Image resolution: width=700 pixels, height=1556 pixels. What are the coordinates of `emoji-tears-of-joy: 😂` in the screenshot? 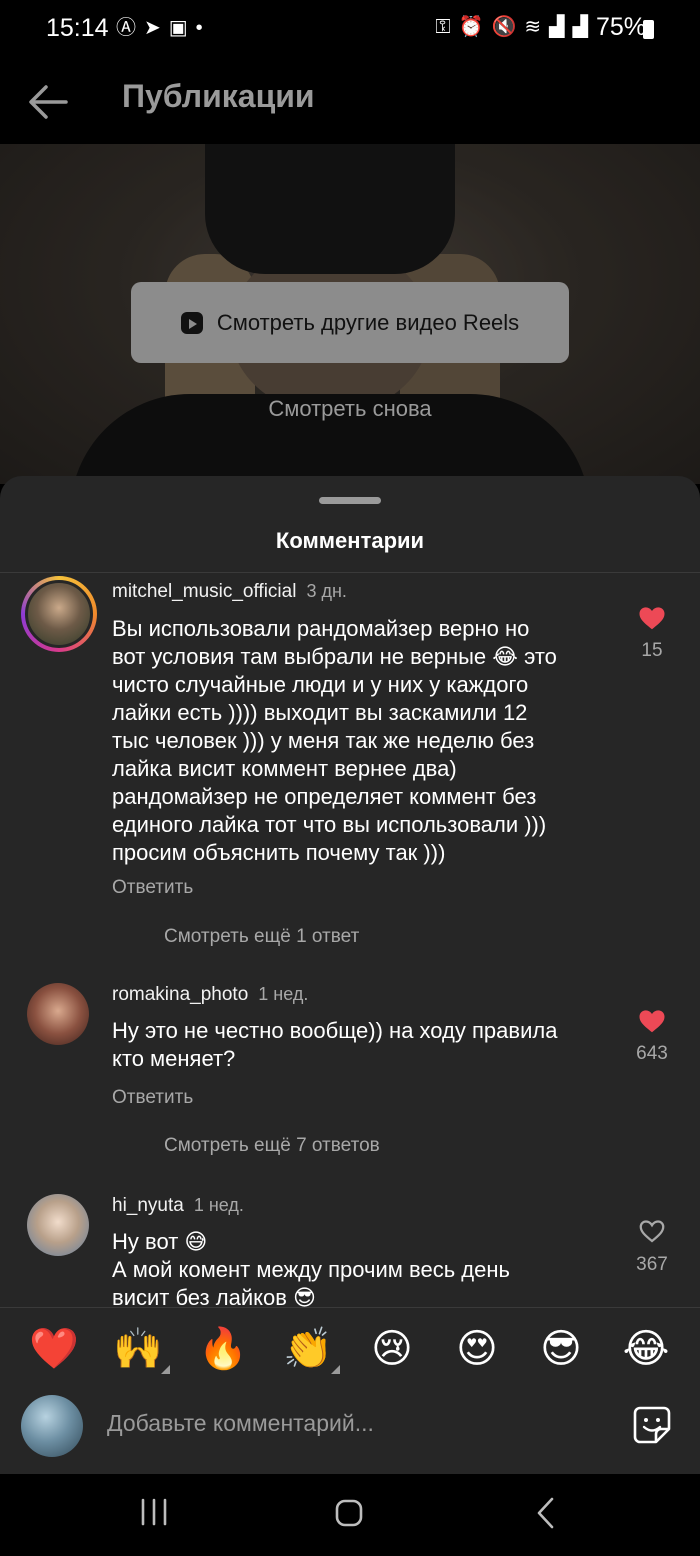 It's located at (646, 1349).